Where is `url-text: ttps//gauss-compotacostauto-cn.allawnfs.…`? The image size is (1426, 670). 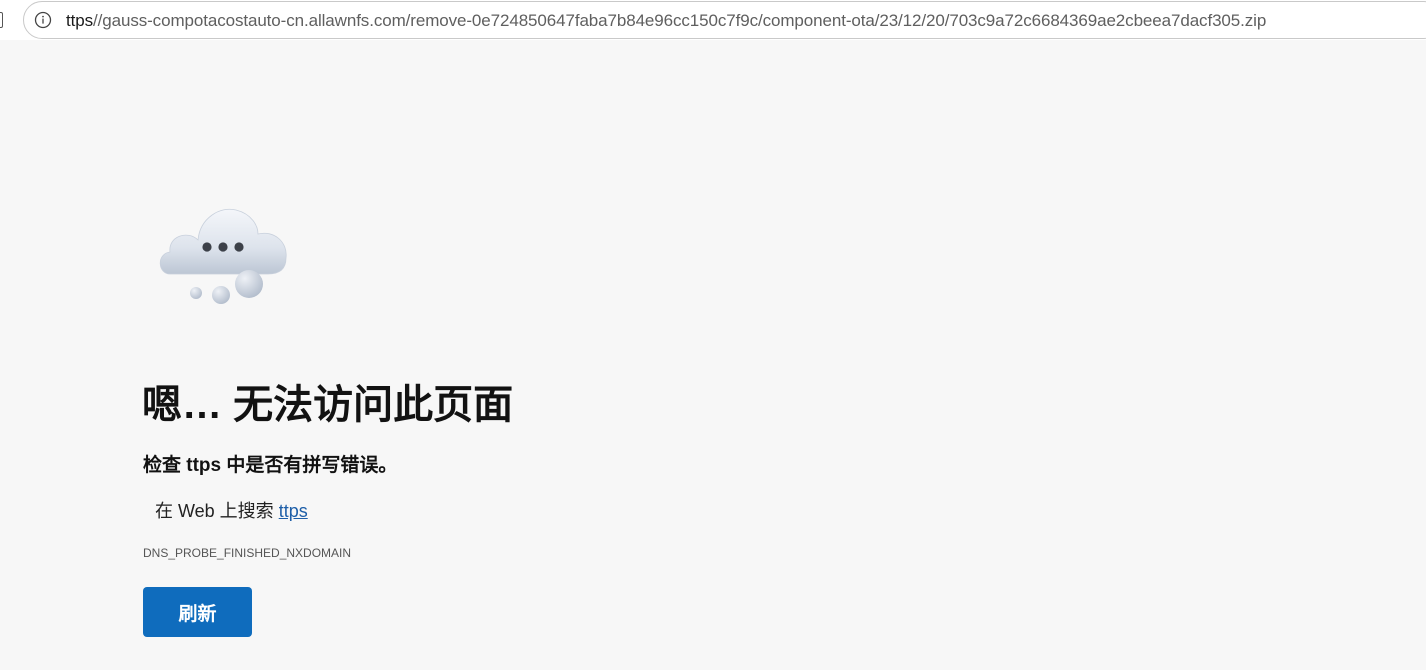 url-text: ttps//gauss-compotacostauto-cn.allawnfs.… is located at coordinates (666, 21).